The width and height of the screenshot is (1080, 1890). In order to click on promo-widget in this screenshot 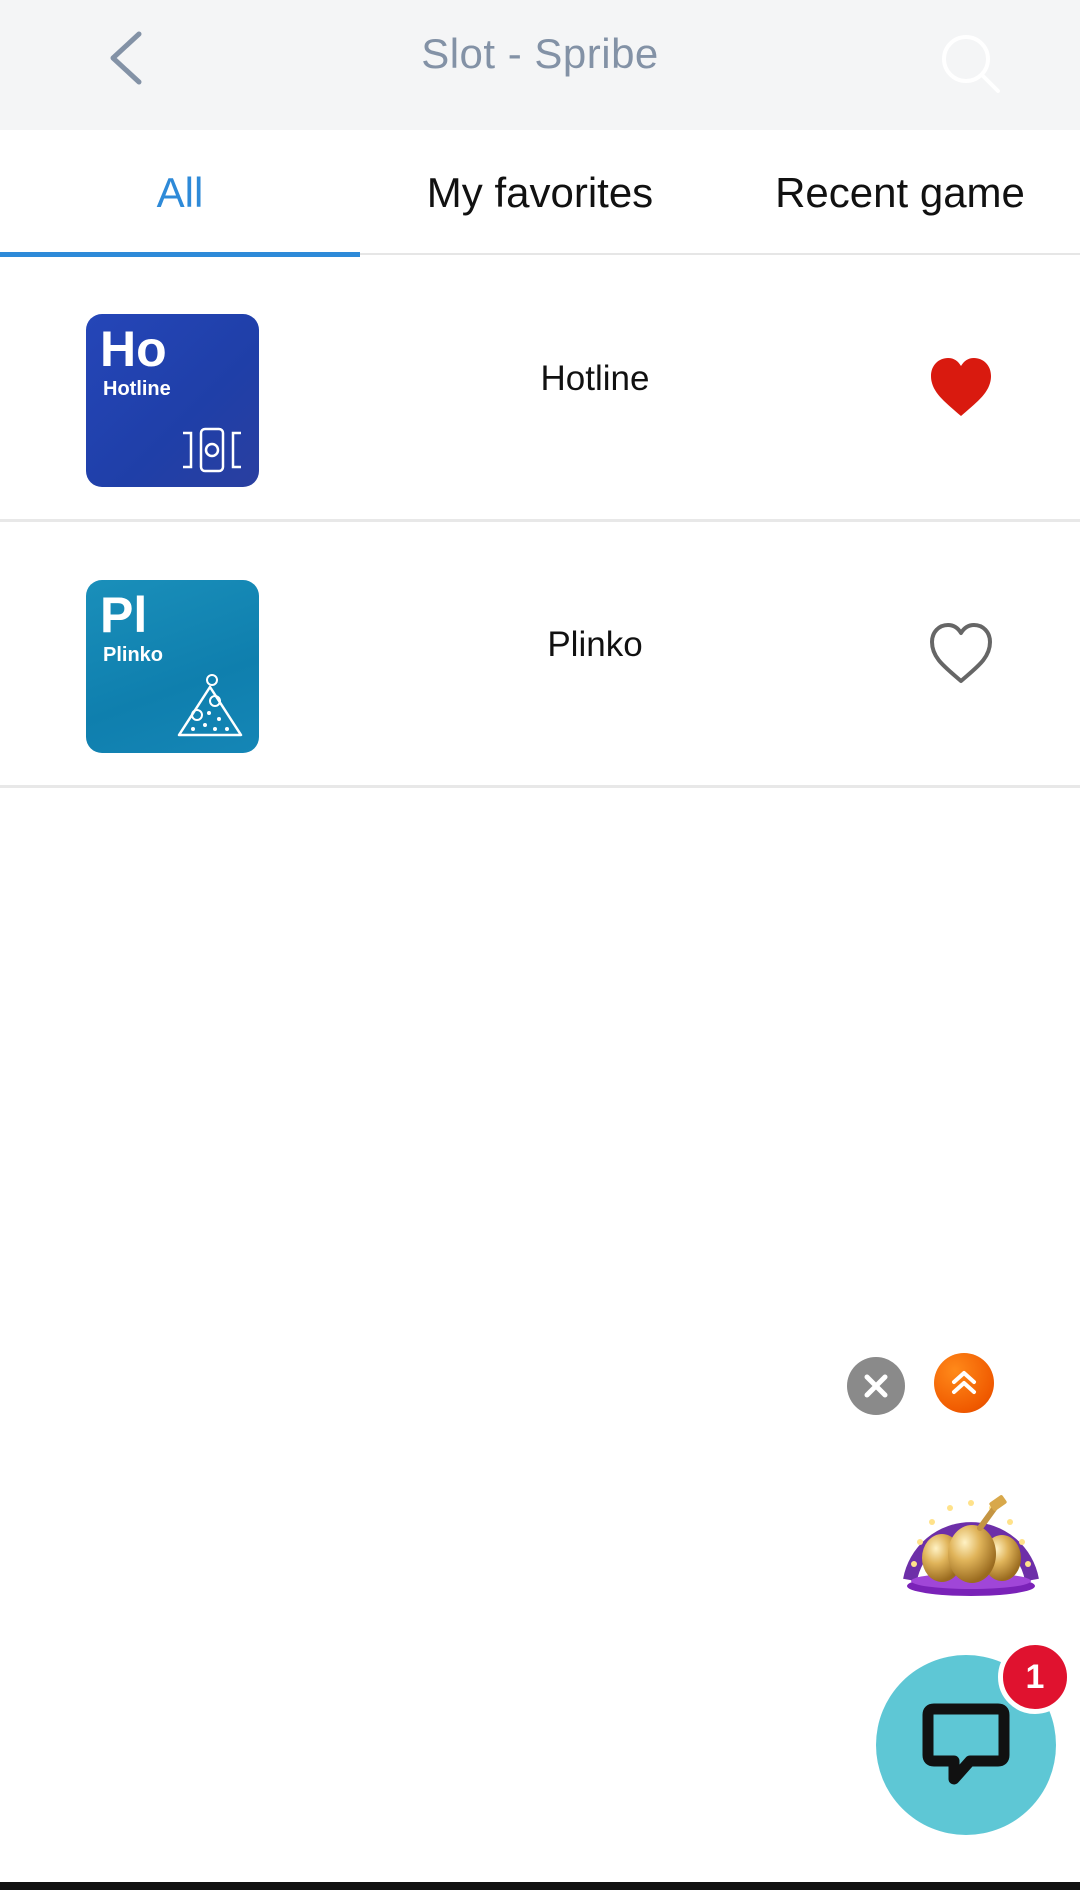, I will do `click(971, 1536)`.